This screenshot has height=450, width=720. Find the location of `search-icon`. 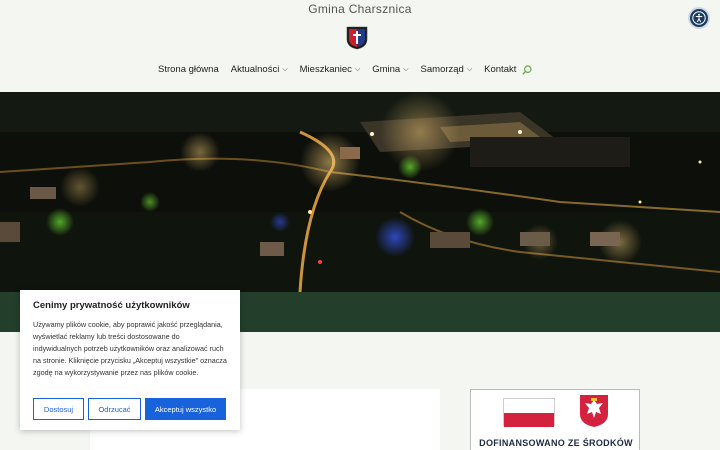

search-icon is located at coordinates (527, 69).